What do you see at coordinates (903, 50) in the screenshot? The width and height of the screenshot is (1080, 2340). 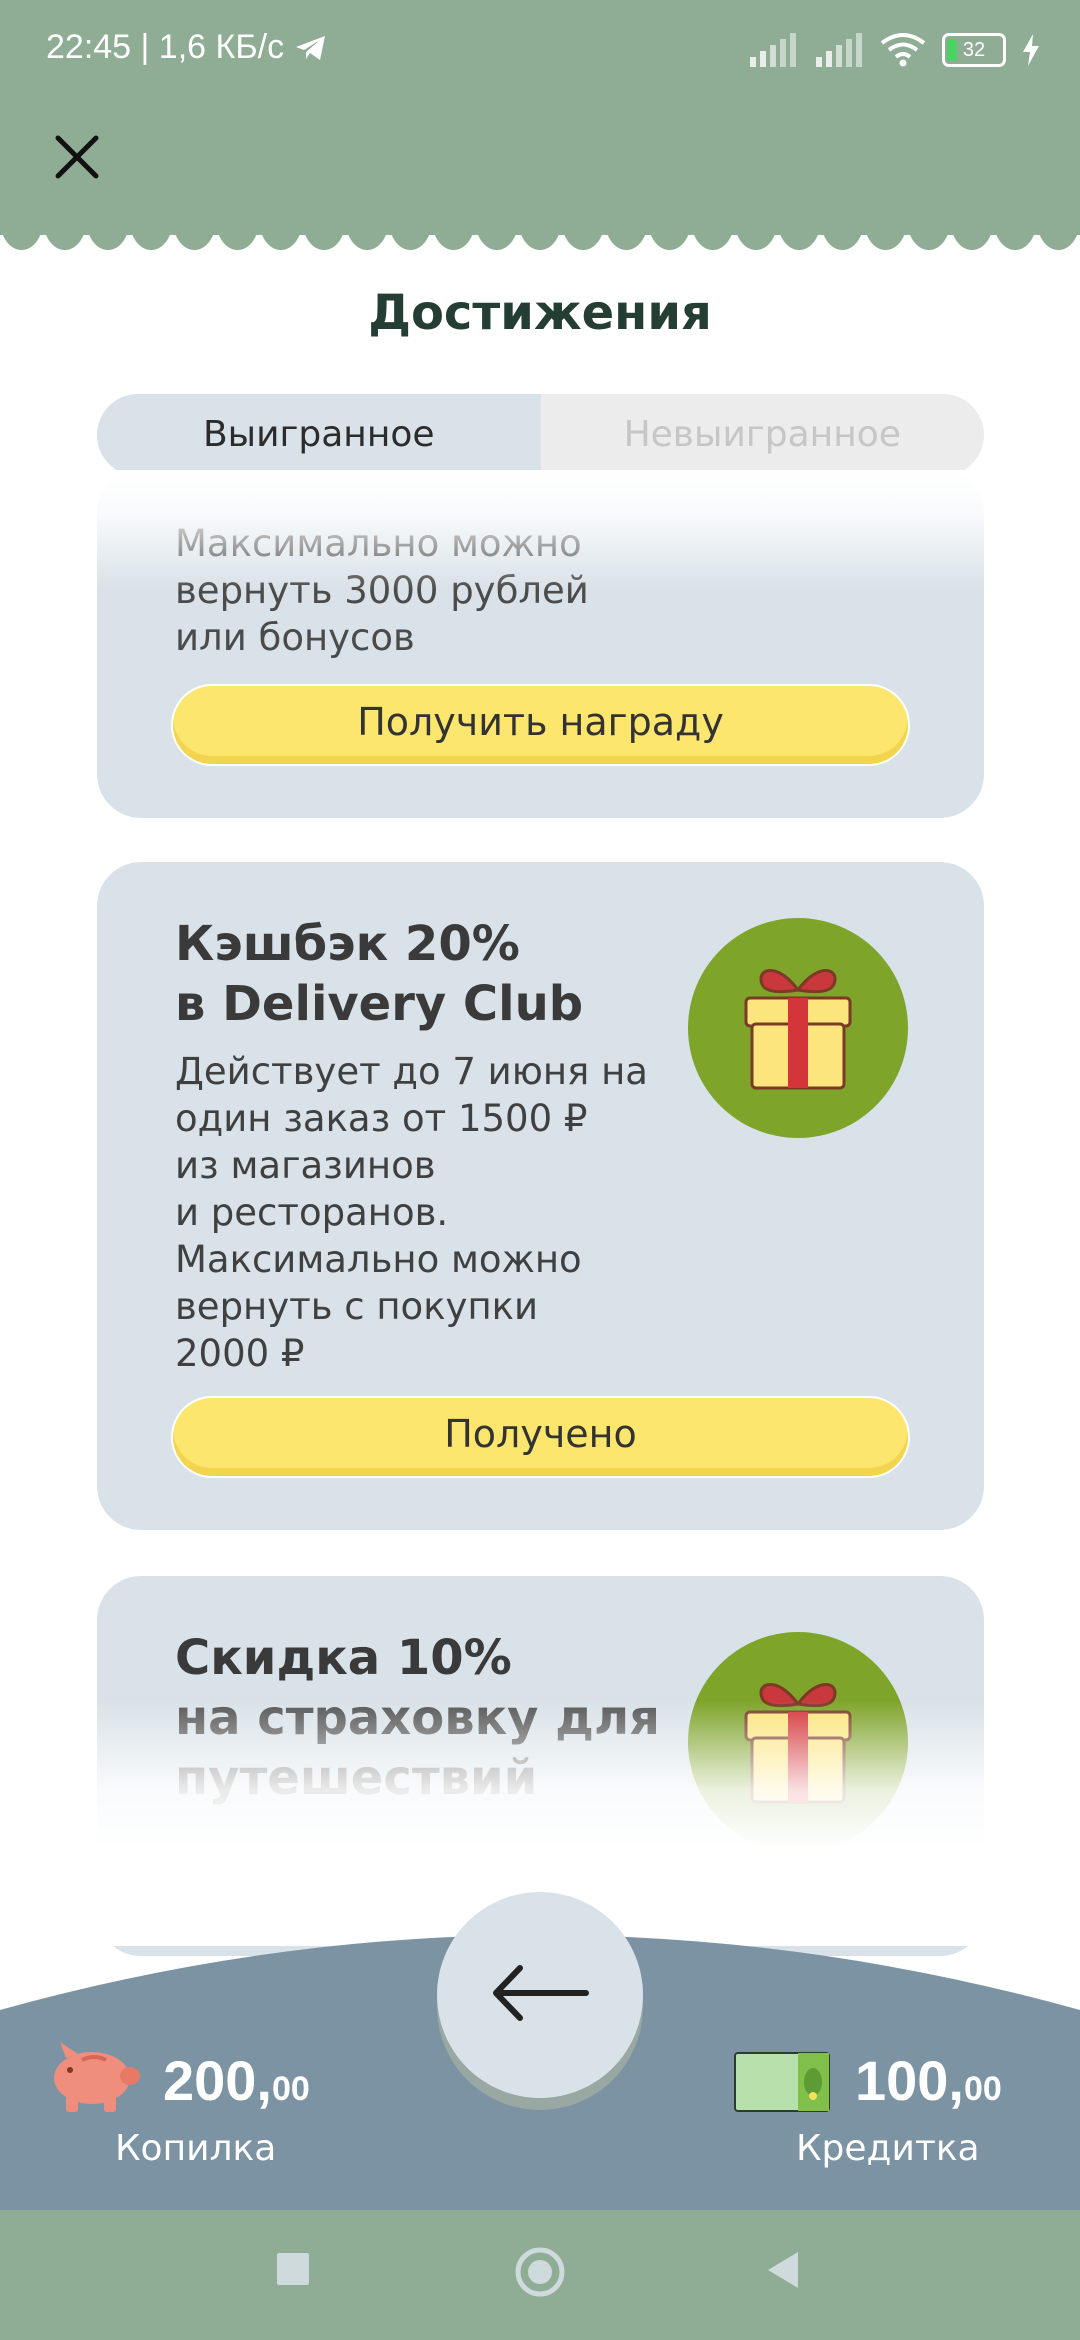 I see `wifi-icon` at bounding box center [903, 50].